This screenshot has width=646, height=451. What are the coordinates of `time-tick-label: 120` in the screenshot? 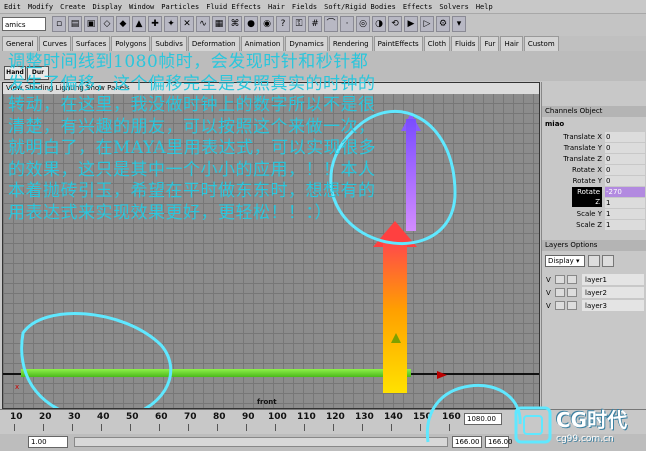 It's located at (335, 417).